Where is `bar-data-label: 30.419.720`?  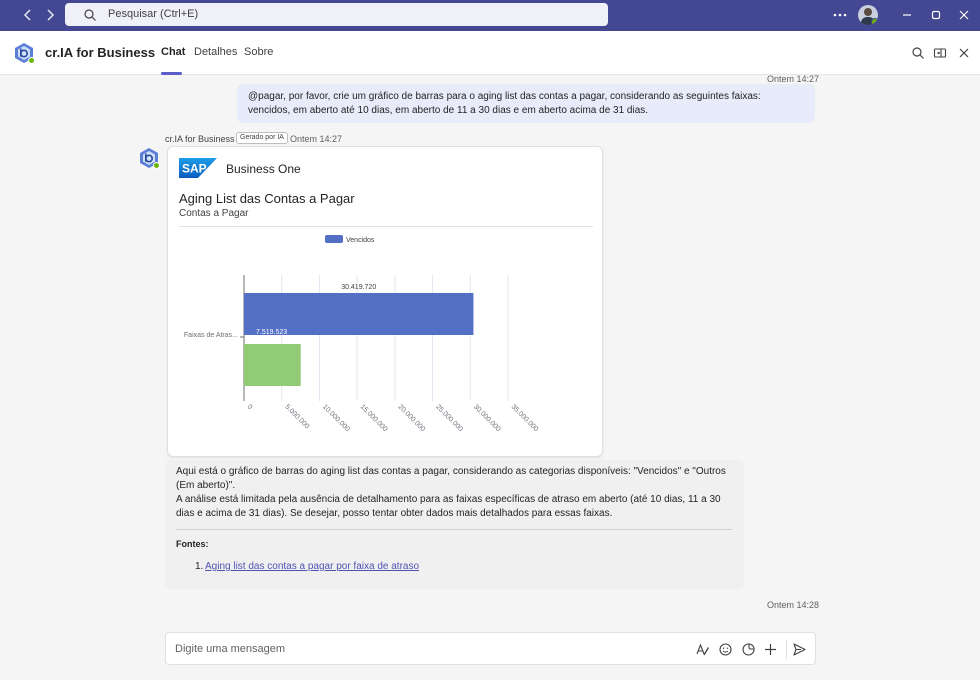
bar-data-label: 30.419.720 is located at coordinates (358, 287).